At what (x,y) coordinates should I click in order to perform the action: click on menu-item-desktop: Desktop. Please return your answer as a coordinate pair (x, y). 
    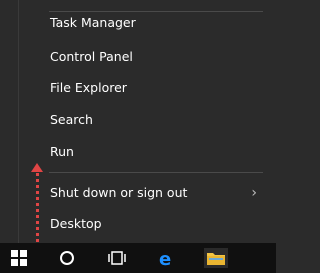
    Looking at the image, I should click on (157, 224).